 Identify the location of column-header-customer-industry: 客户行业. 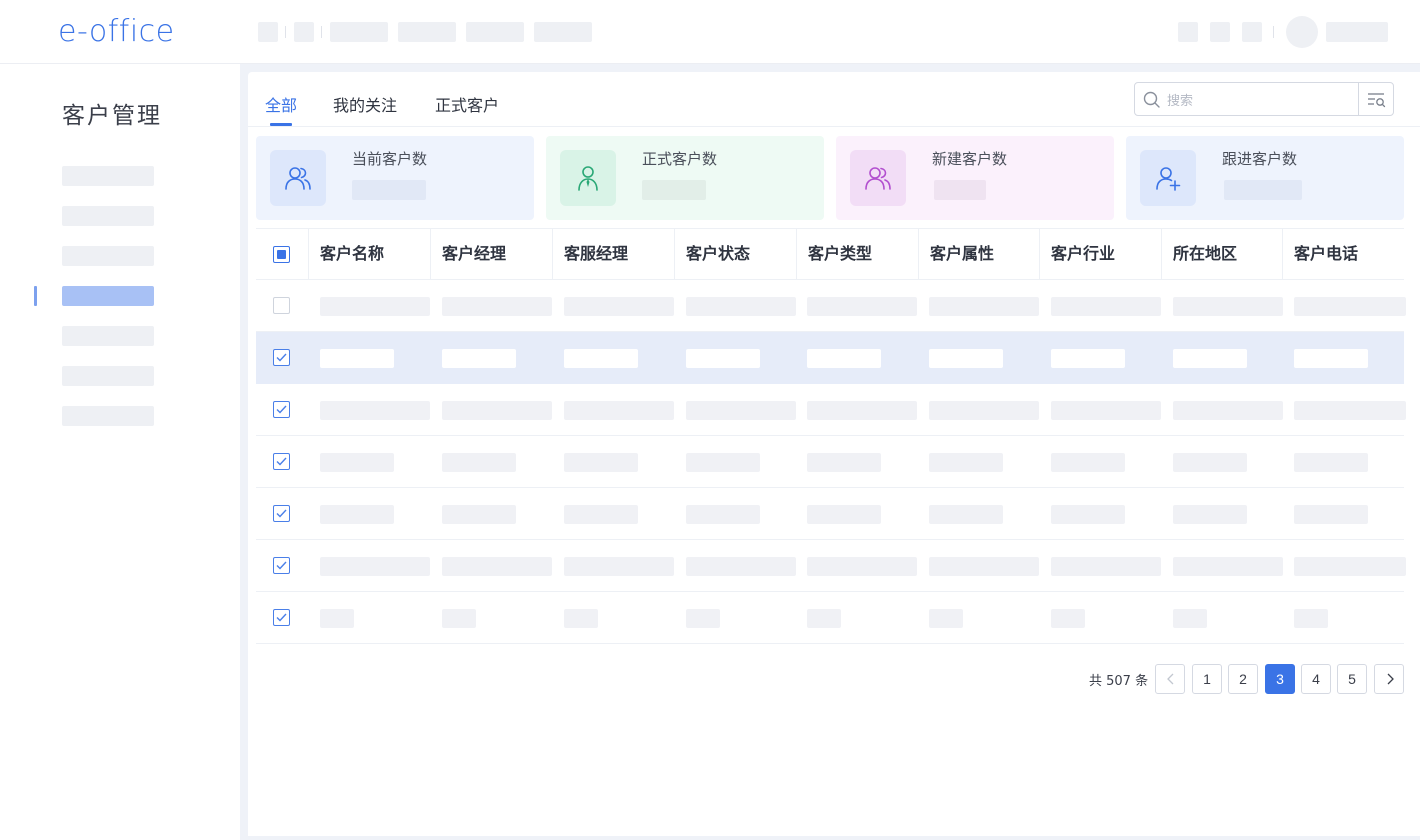
(1077, 254).